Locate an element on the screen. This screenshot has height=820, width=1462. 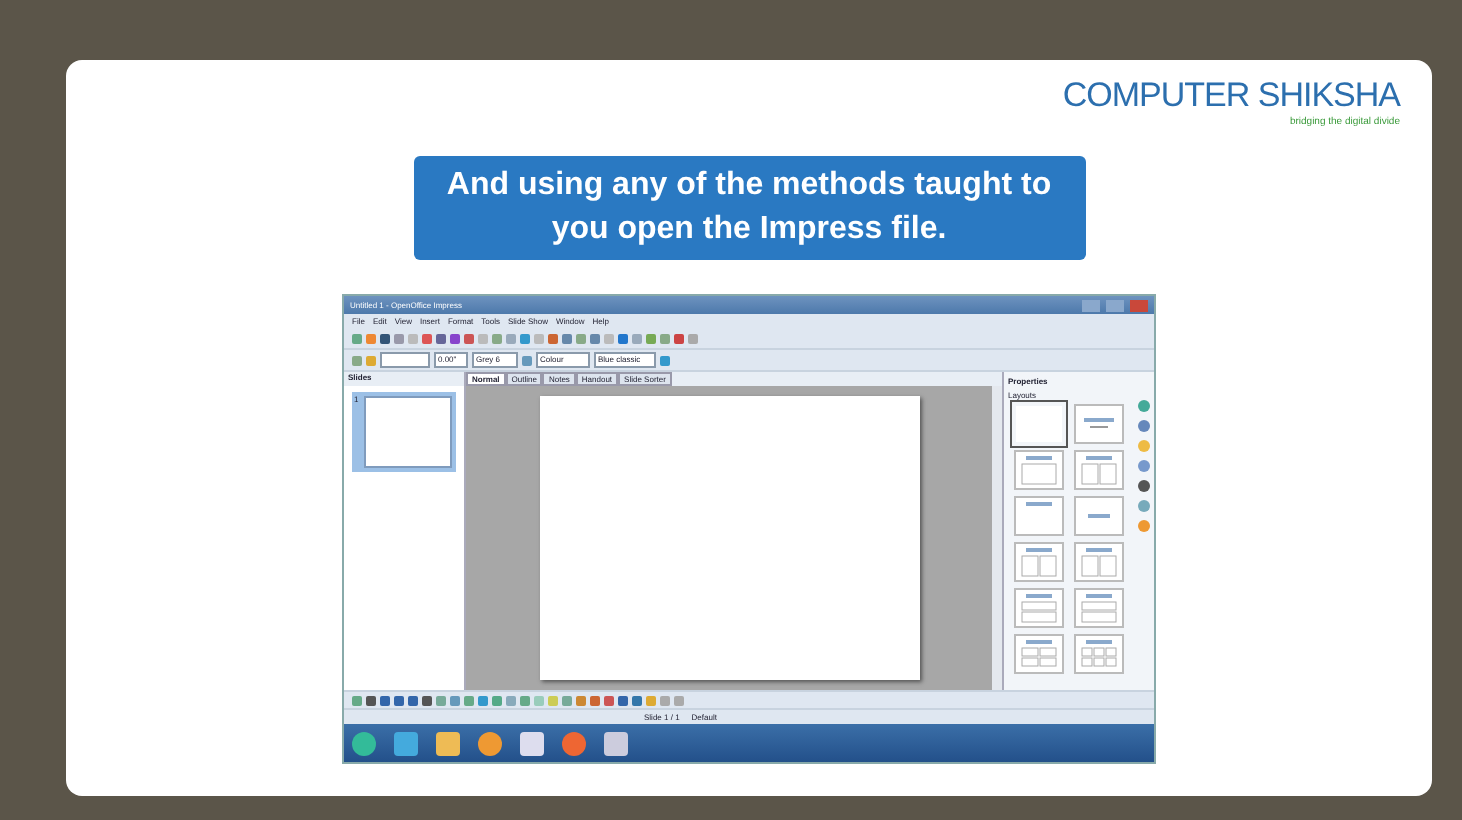
logo-name: COMPUTER SHIKSHA is located at coordinates (1231, 96).